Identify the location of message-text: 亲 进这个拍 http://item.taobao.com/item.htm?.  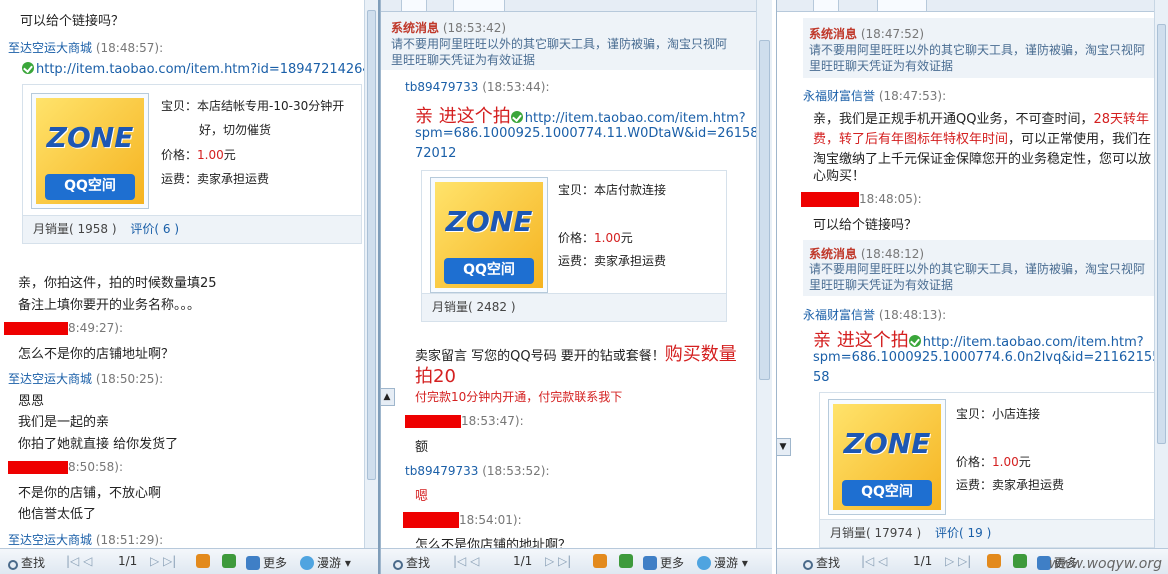
(580, 116).